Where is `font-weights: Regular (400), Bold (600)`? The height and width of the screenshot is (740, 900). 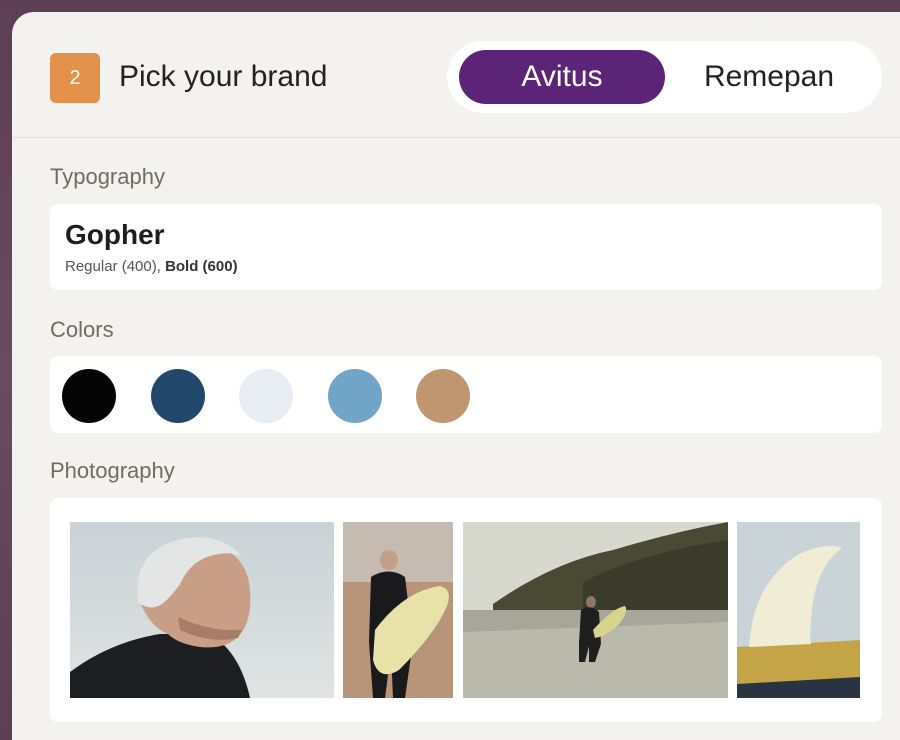 font-weights: Regular (400), Bold (600) is located at coordinates (151, 266).